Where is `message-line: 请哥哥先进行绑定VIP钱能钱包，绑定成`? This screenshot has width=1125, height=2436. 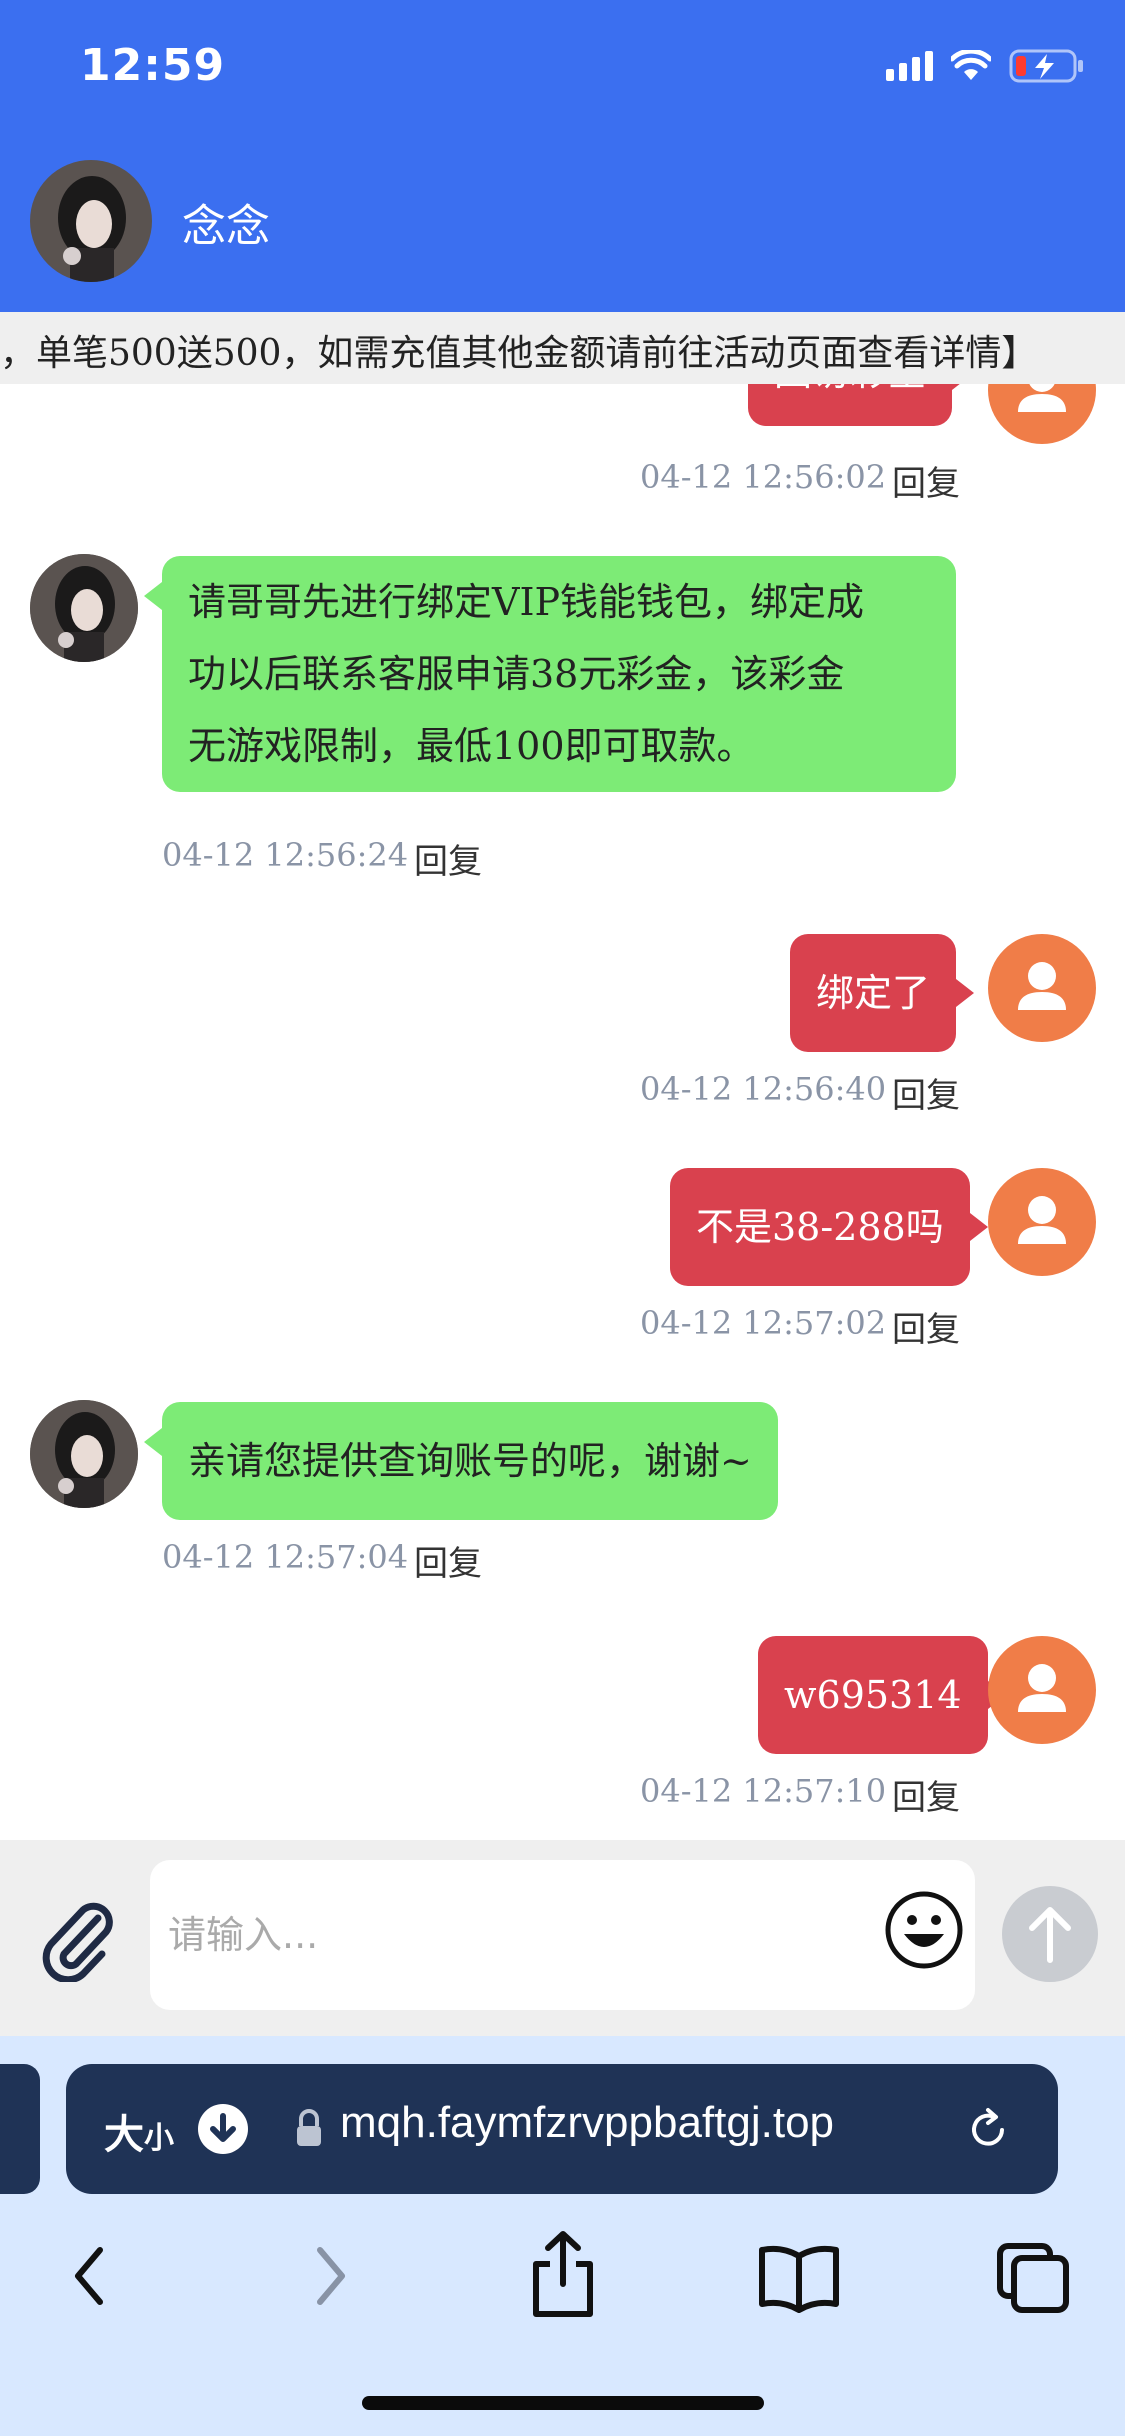 message-line: 请哥哥先进行绑定VIP钱能钱包，绑定成 is located at coordinates (526, 602).